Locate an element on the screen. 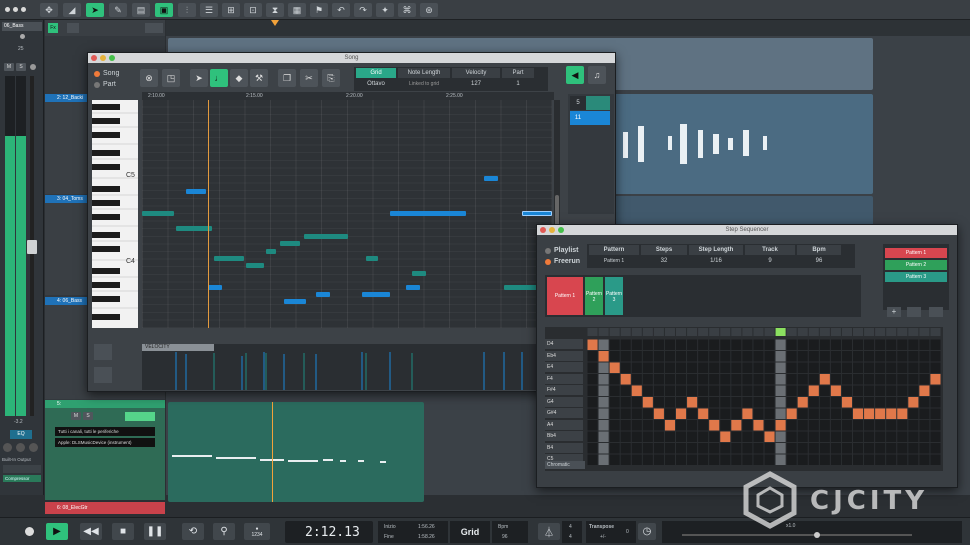  mode-song-option: Song is located at coordinates (119, 73).